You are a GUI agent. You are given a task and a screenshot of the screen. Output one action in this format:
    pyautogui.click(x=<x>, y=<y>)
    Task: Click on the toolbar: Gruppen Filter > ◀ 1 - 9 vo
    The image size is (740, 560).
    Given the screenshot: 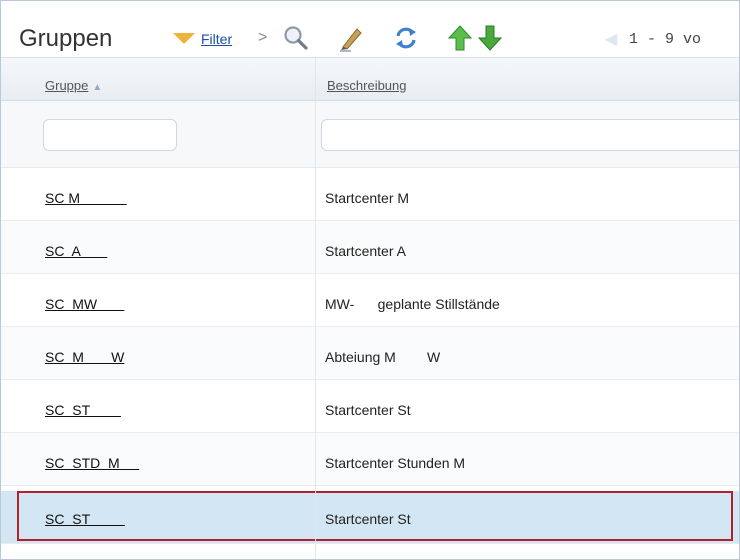 What is the action you would take?
    pyautogui.click(x=370, y=29)
    